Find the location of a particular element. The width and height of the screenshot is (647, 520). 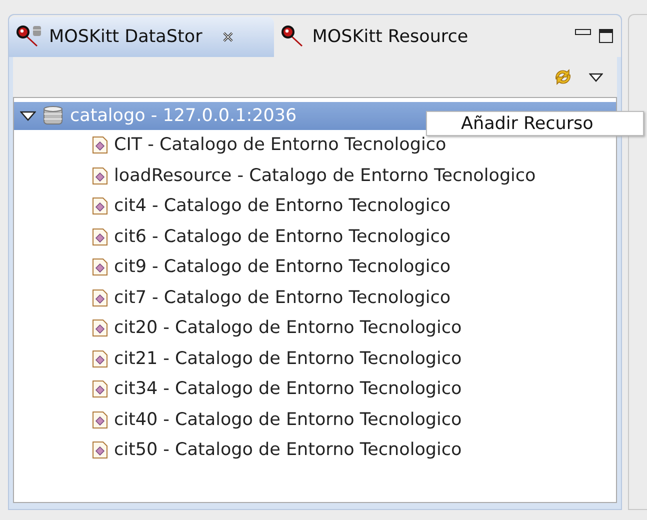

tree-item: cit50 - Catalogo de Entorno Tecnologico is located at coordinates (315, 450).